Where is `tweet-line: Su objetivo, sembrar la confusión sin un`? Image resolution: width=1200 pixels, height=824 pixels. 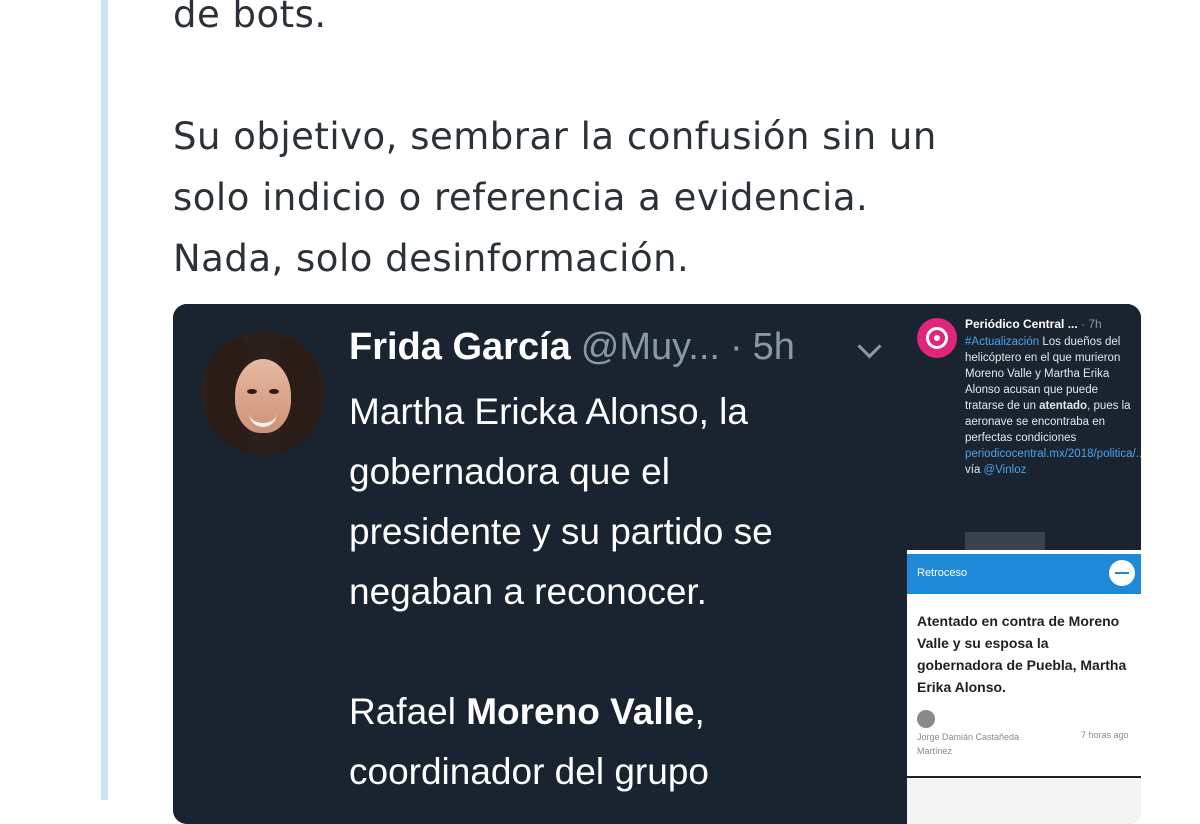 tweet-line: Su objetivo, sembrar la confusión sin un is located at coordinates (555, 136).